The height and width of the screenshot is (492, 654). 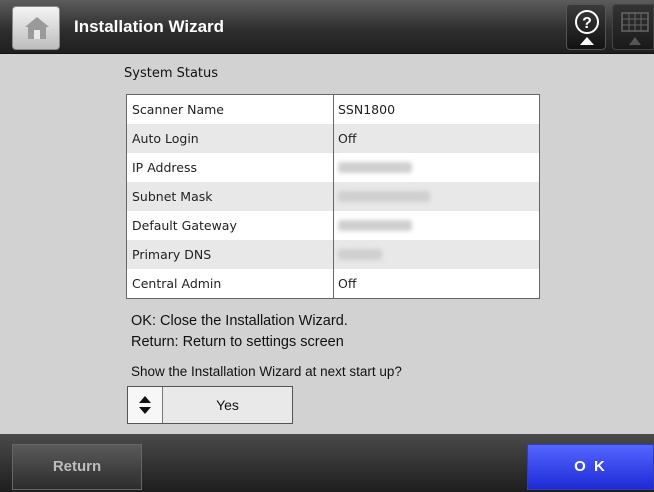 I want to click on table-row: Scanner Name SSN1800, so click(x=333, y=109).